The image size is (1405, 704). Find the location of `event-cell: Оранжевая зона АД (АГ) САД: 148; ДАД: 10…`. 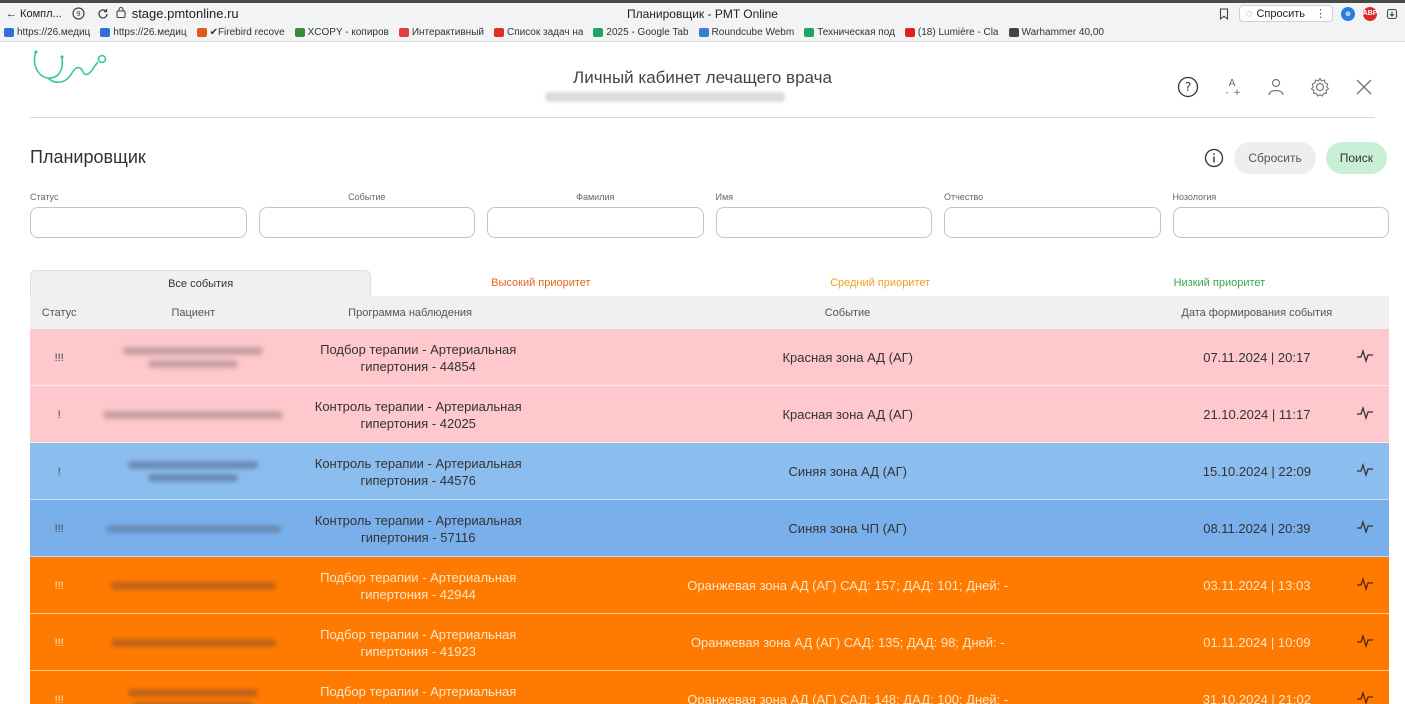

event-cell: Оранжевая зона АД (АГ) САД: 148; ДАД: 10… is located at coordinates (848, 698).